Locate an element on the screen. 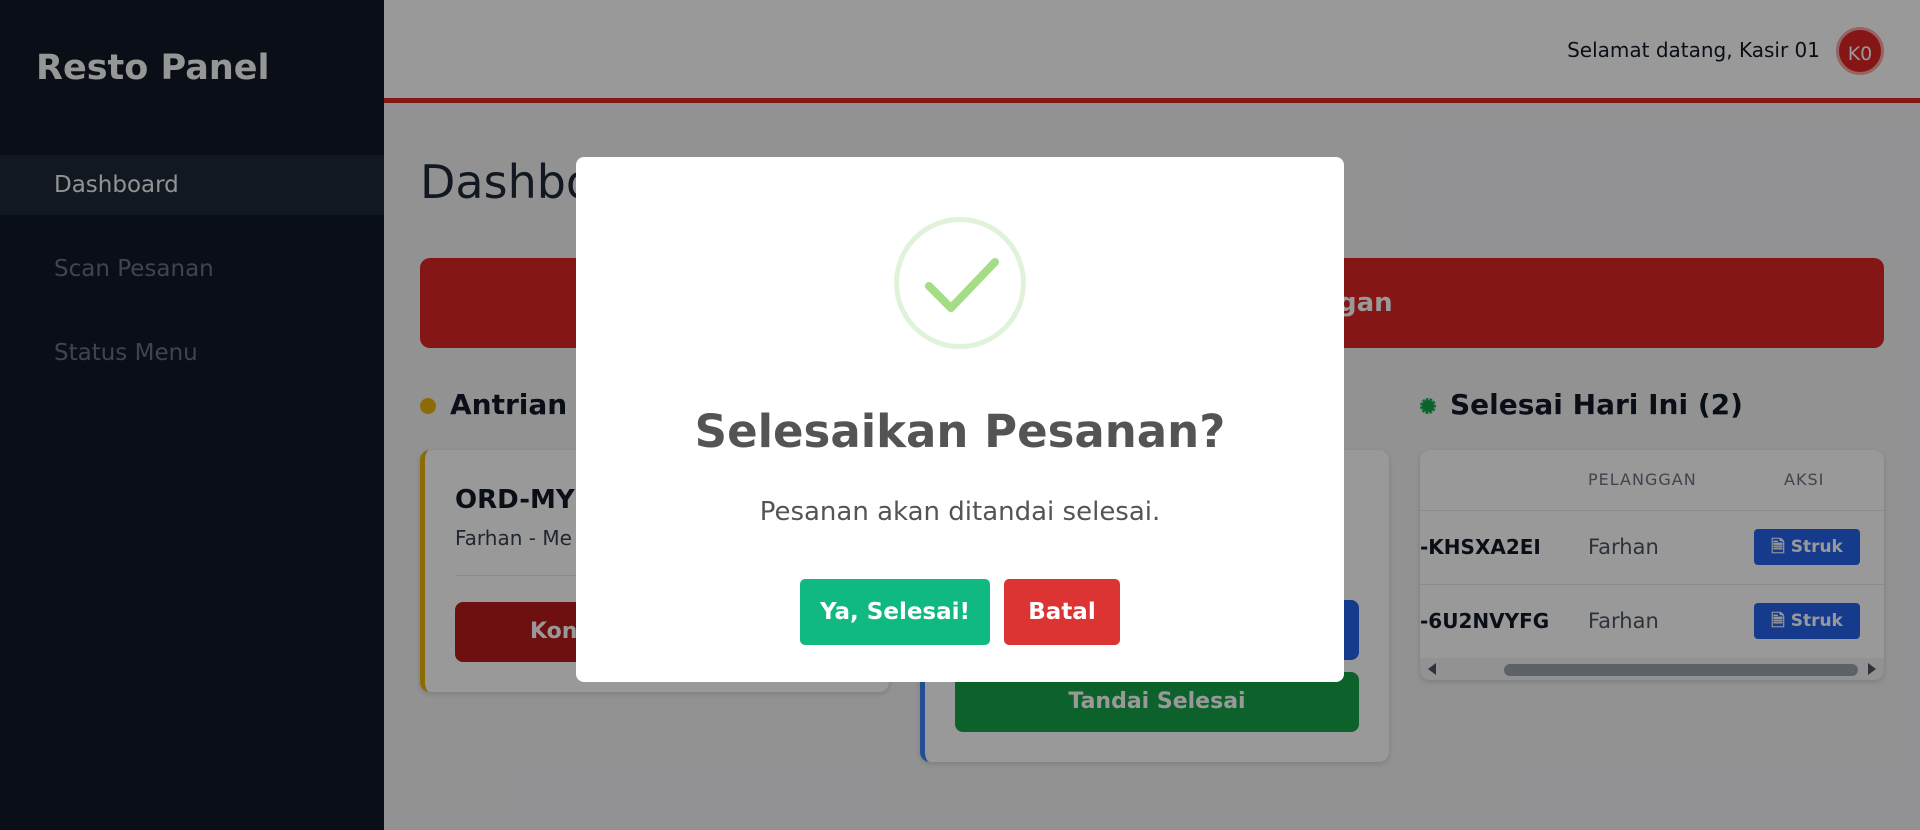  check-icon is located at coordinates (962, 285).